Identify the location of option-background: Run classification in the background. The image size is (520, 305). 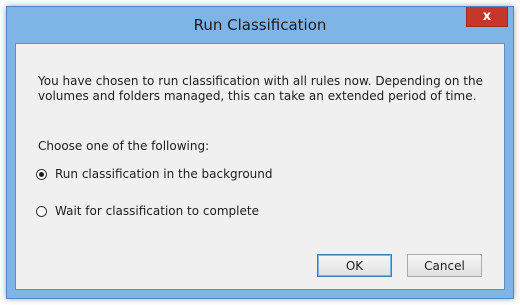
(154, 174).